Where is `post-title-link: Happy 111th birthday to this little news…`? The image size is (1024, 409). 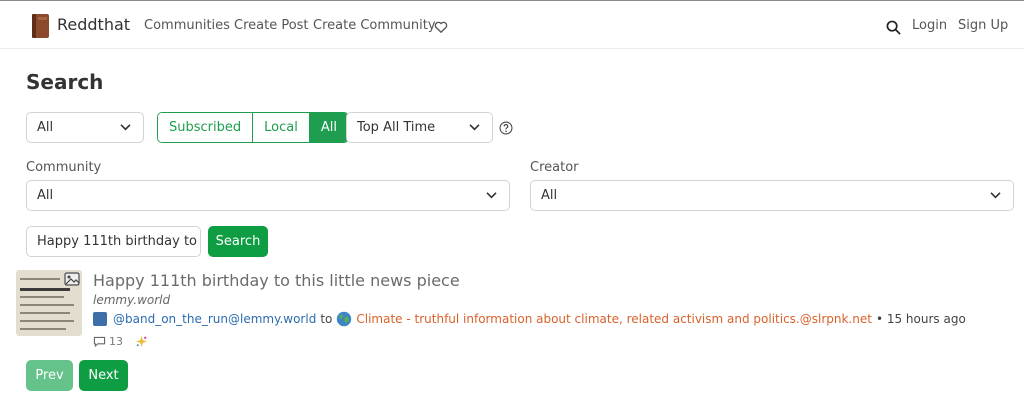
post-title-link: Happy 111th birthday to this little news… is located at coordinates (276, 280).